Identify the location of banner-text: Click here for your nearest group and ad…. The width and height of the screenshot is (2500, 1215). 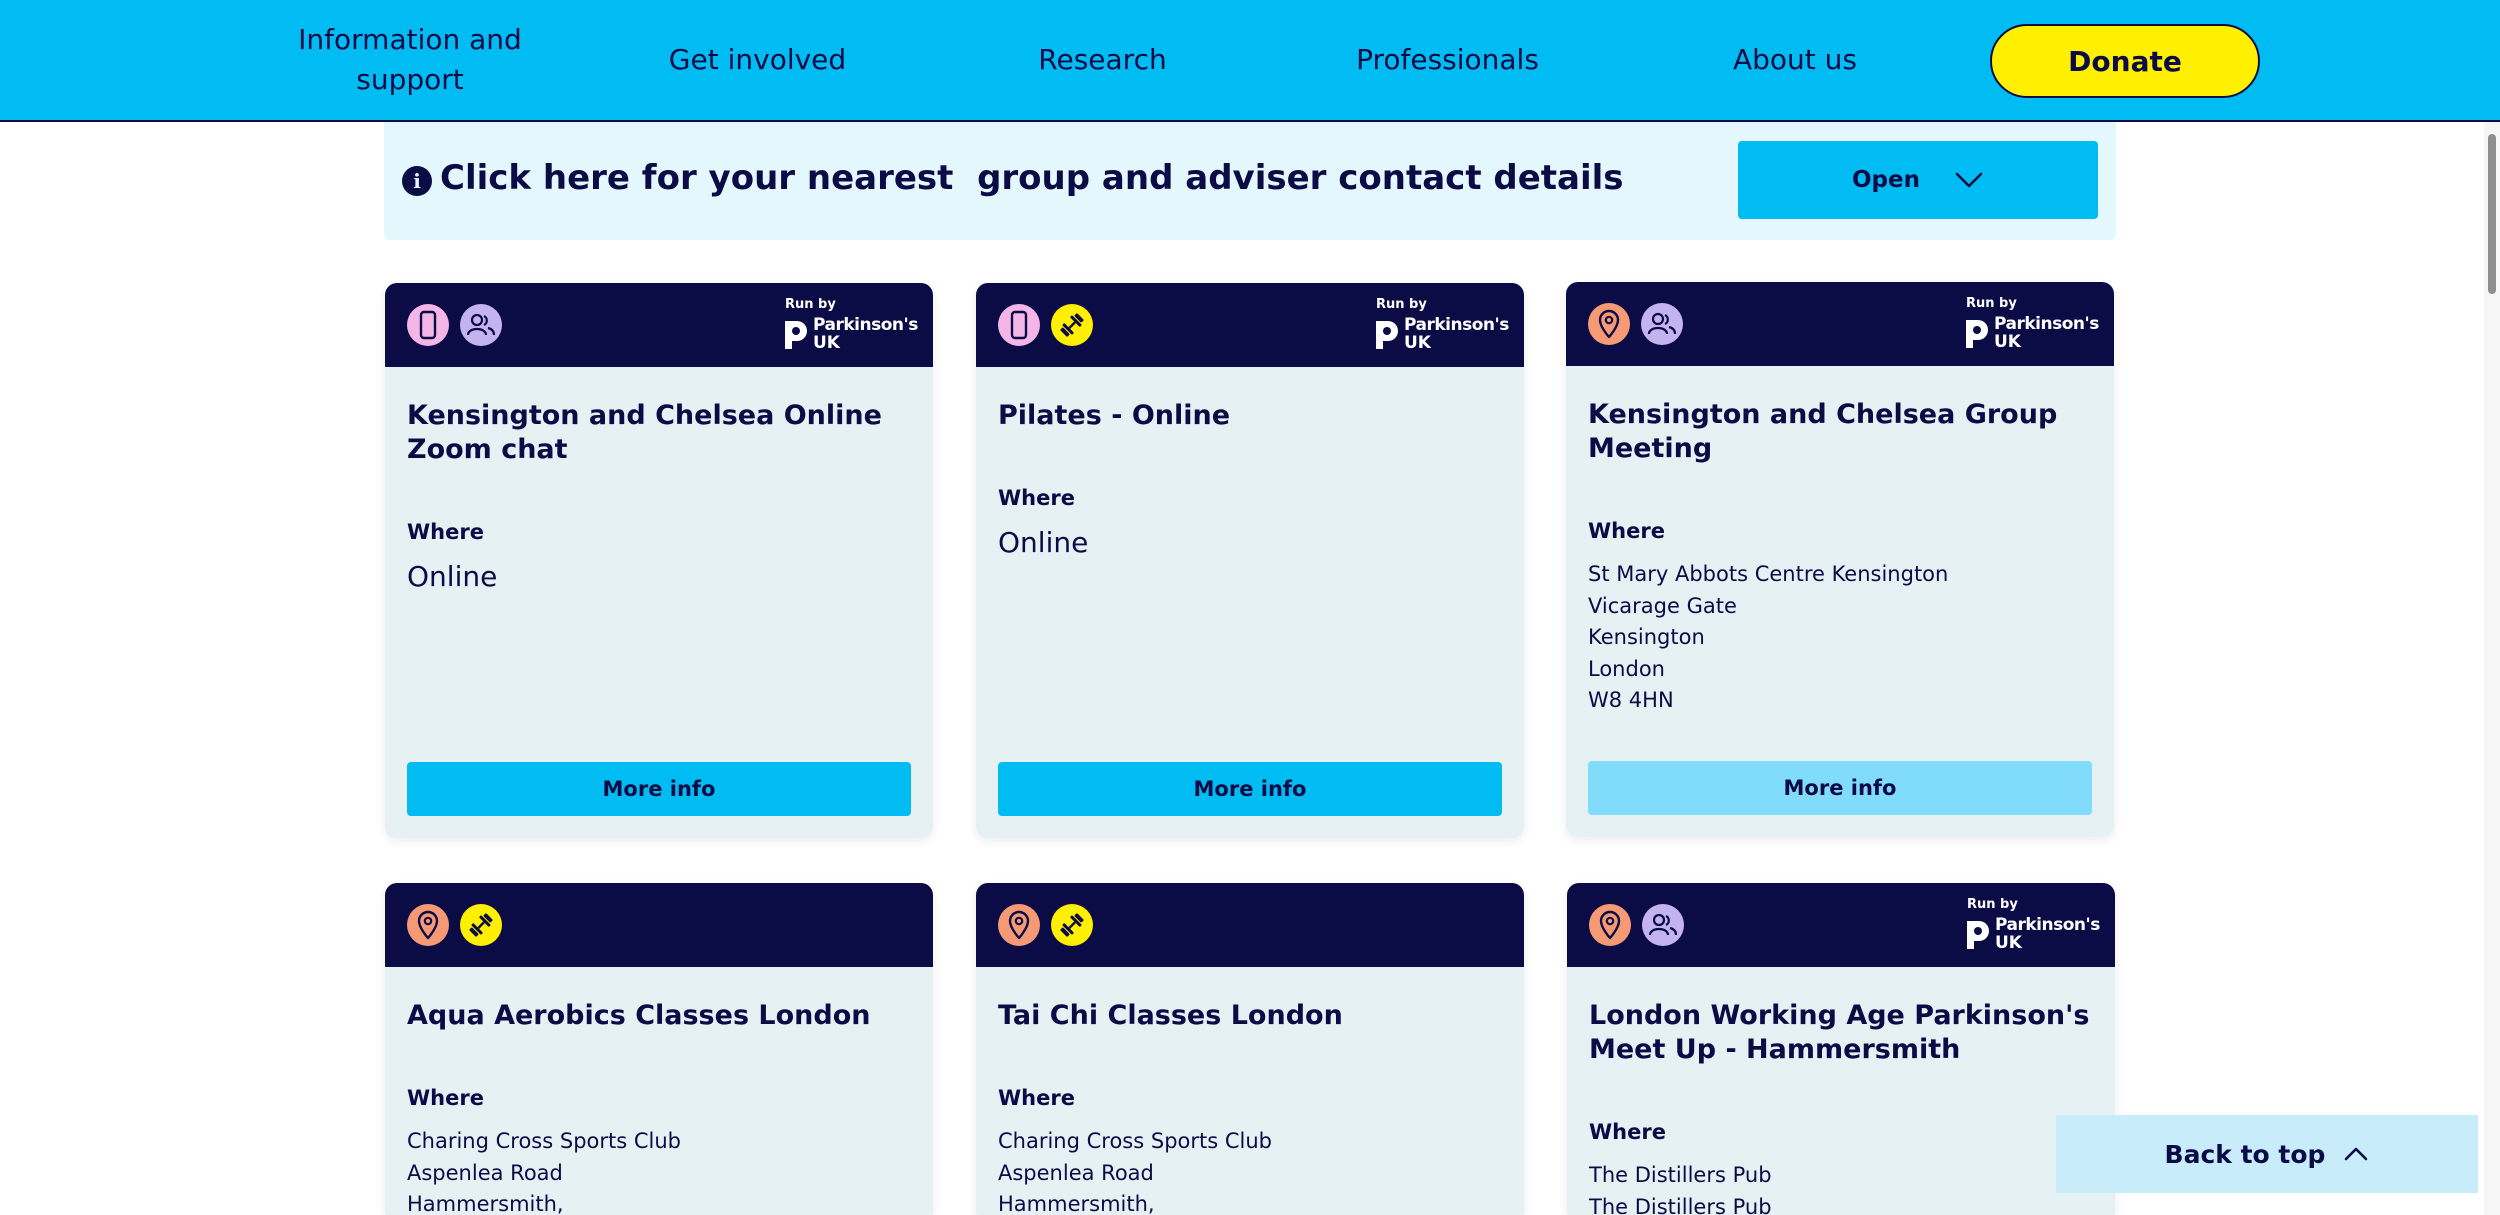
(1032, 178).